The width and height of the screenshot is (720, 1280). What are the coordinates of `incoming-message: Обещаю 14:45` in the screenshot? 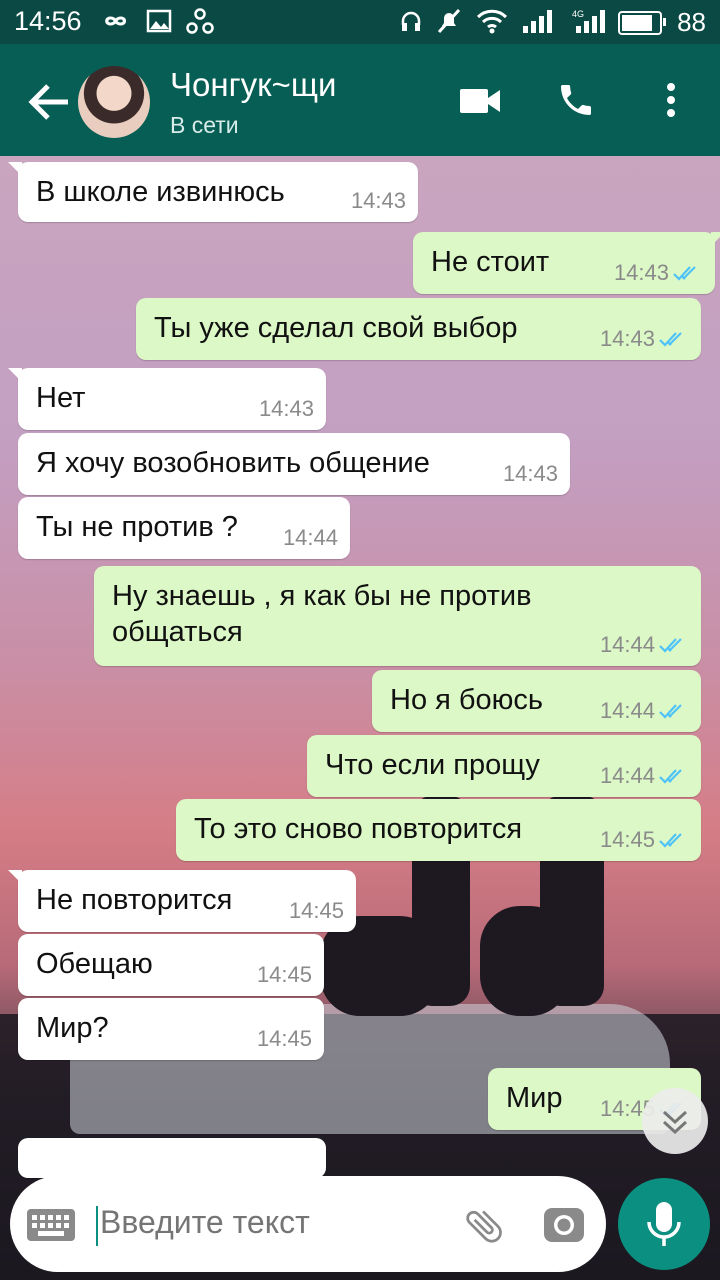 It's located at (171, 965).